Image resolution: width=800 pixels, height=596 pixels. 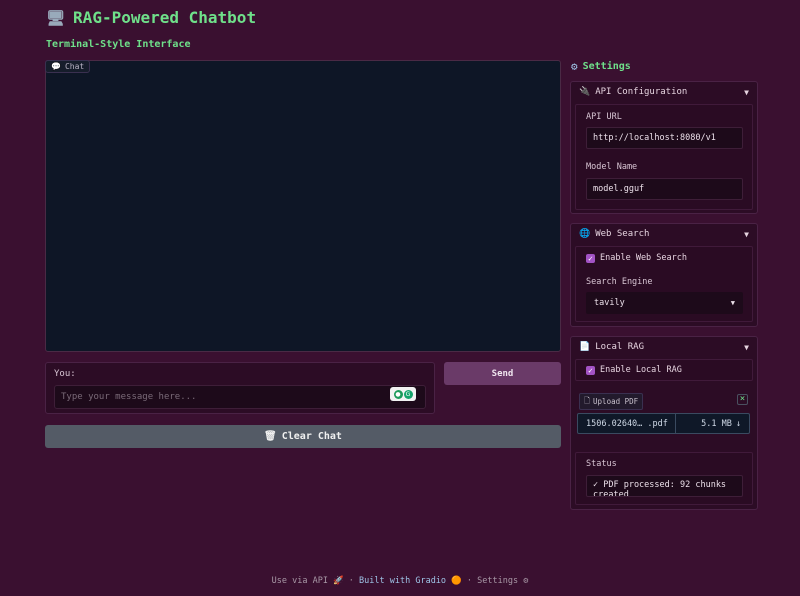 I want to click on local-rag-toggle-panel: ✓ Enable Local RAG, so click(x=664, y=370).